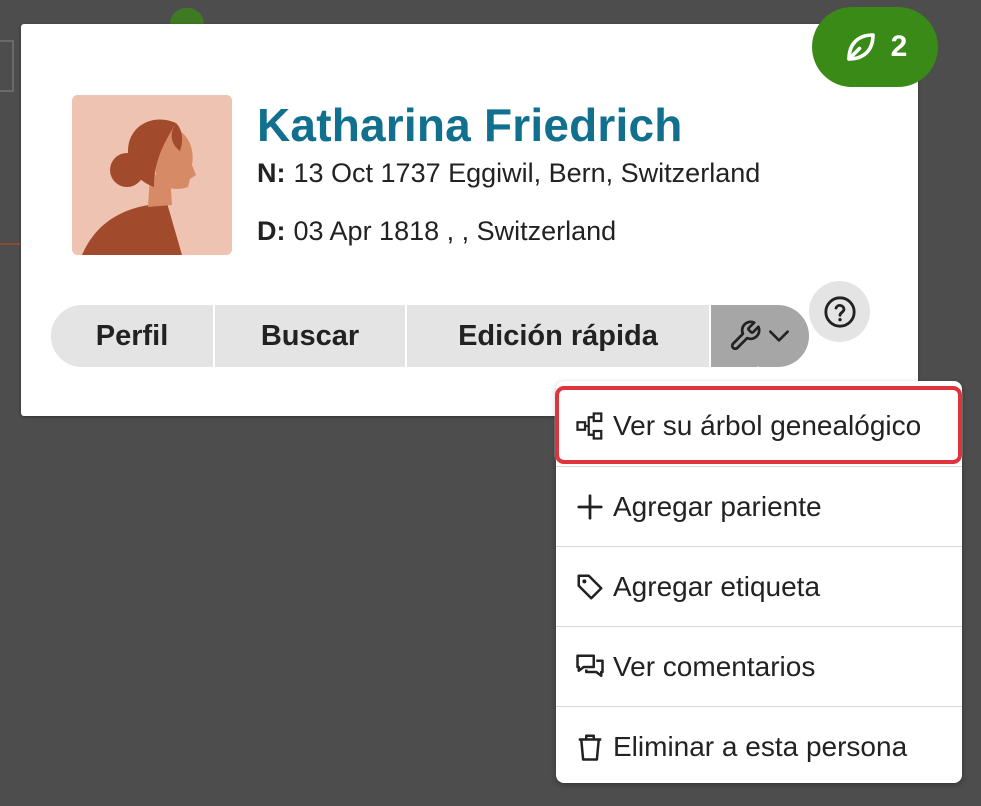 The image size is (981, 806). Describe the element at coordinates (779, 336) in the screenshot. I see `chevron-down-icon` at that location.